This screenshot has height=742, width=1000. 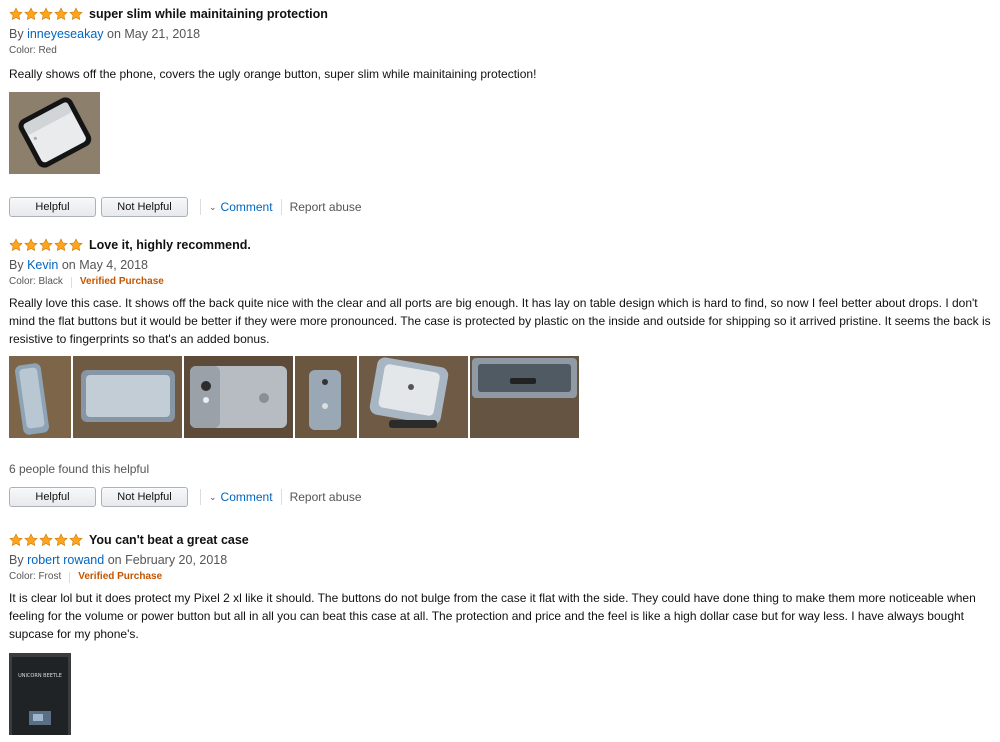 I want to click on helpful-count: 6 people found this helpful, so click(x=79, y=469).